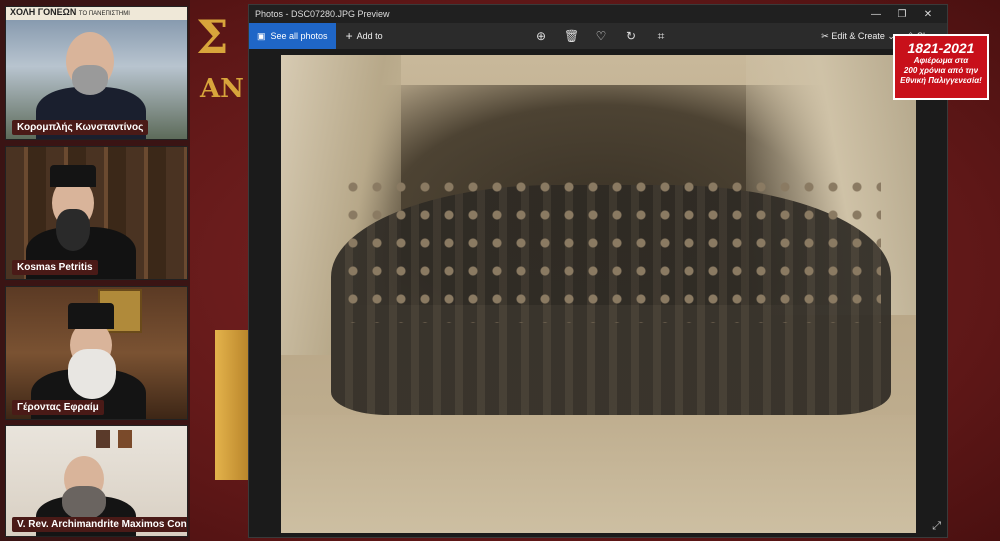 This screenshot has width=1000, height=541. Describe the element at coordinates (611, 248) in the screenshot. I see `photo-faces` at that location.